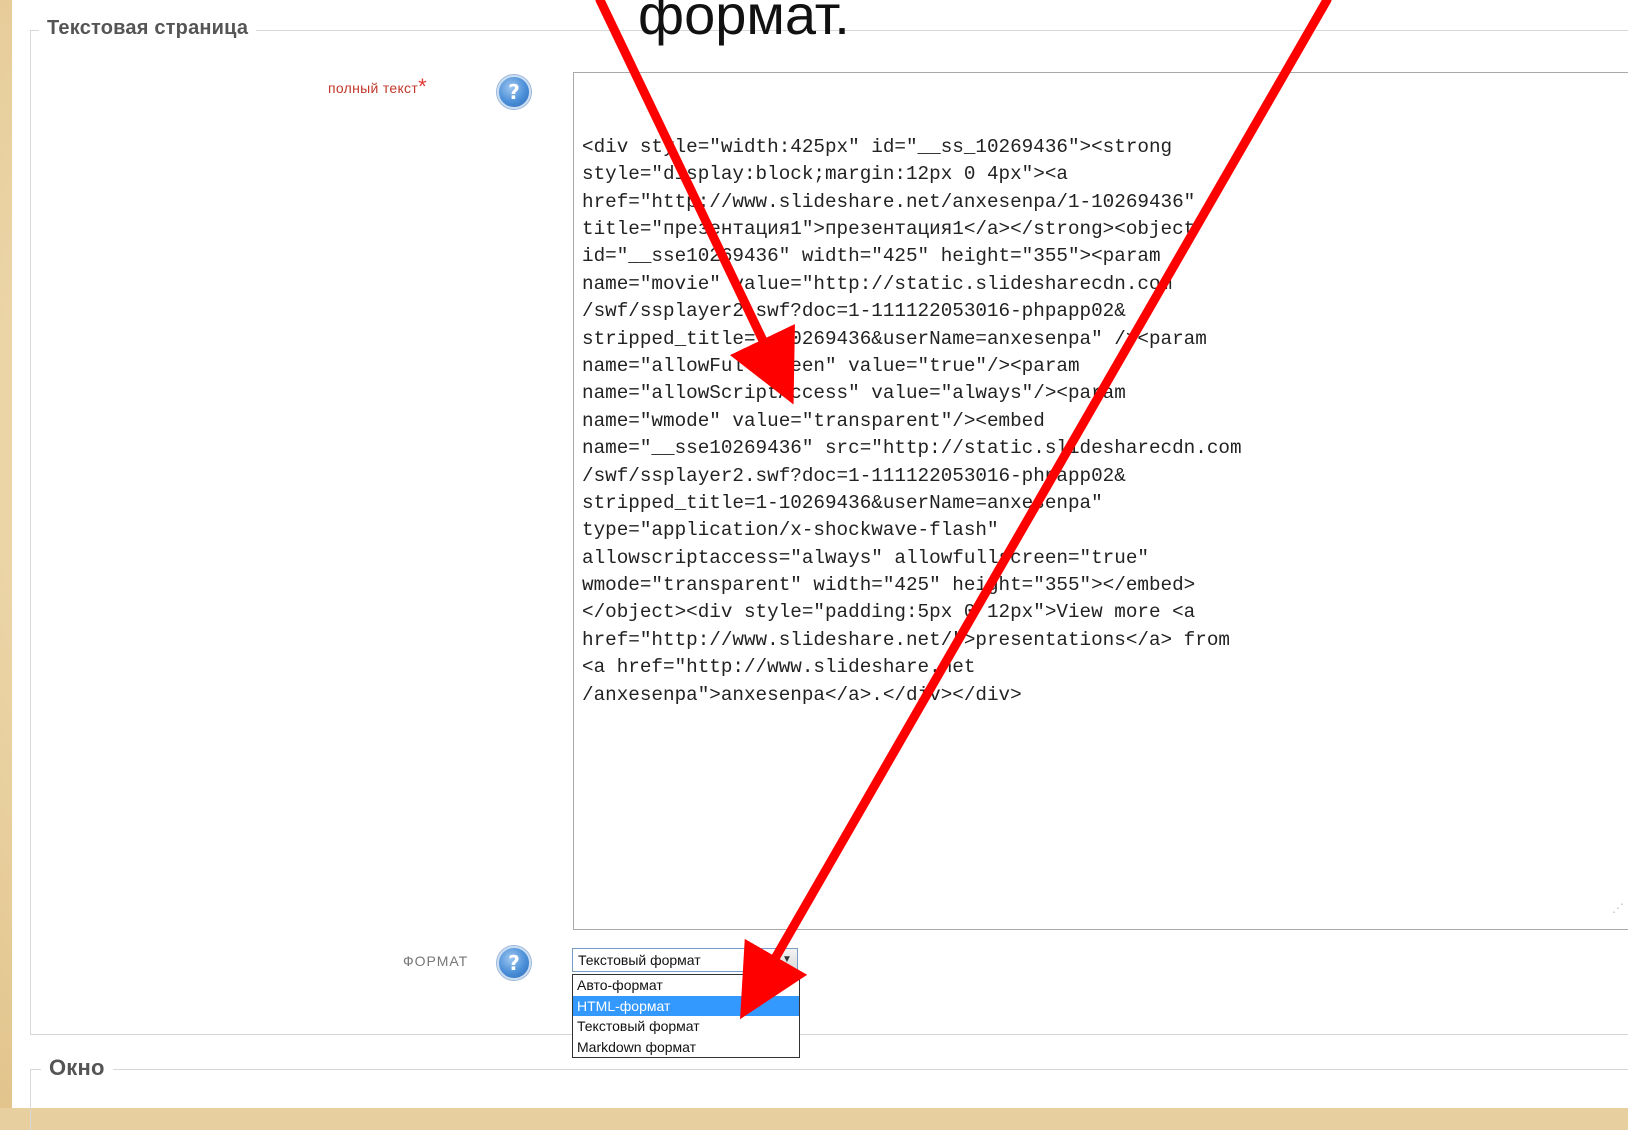 This screenshot has height=1130, width=1628. I want to click on format-option: Авто-формат, so click(686, 985).